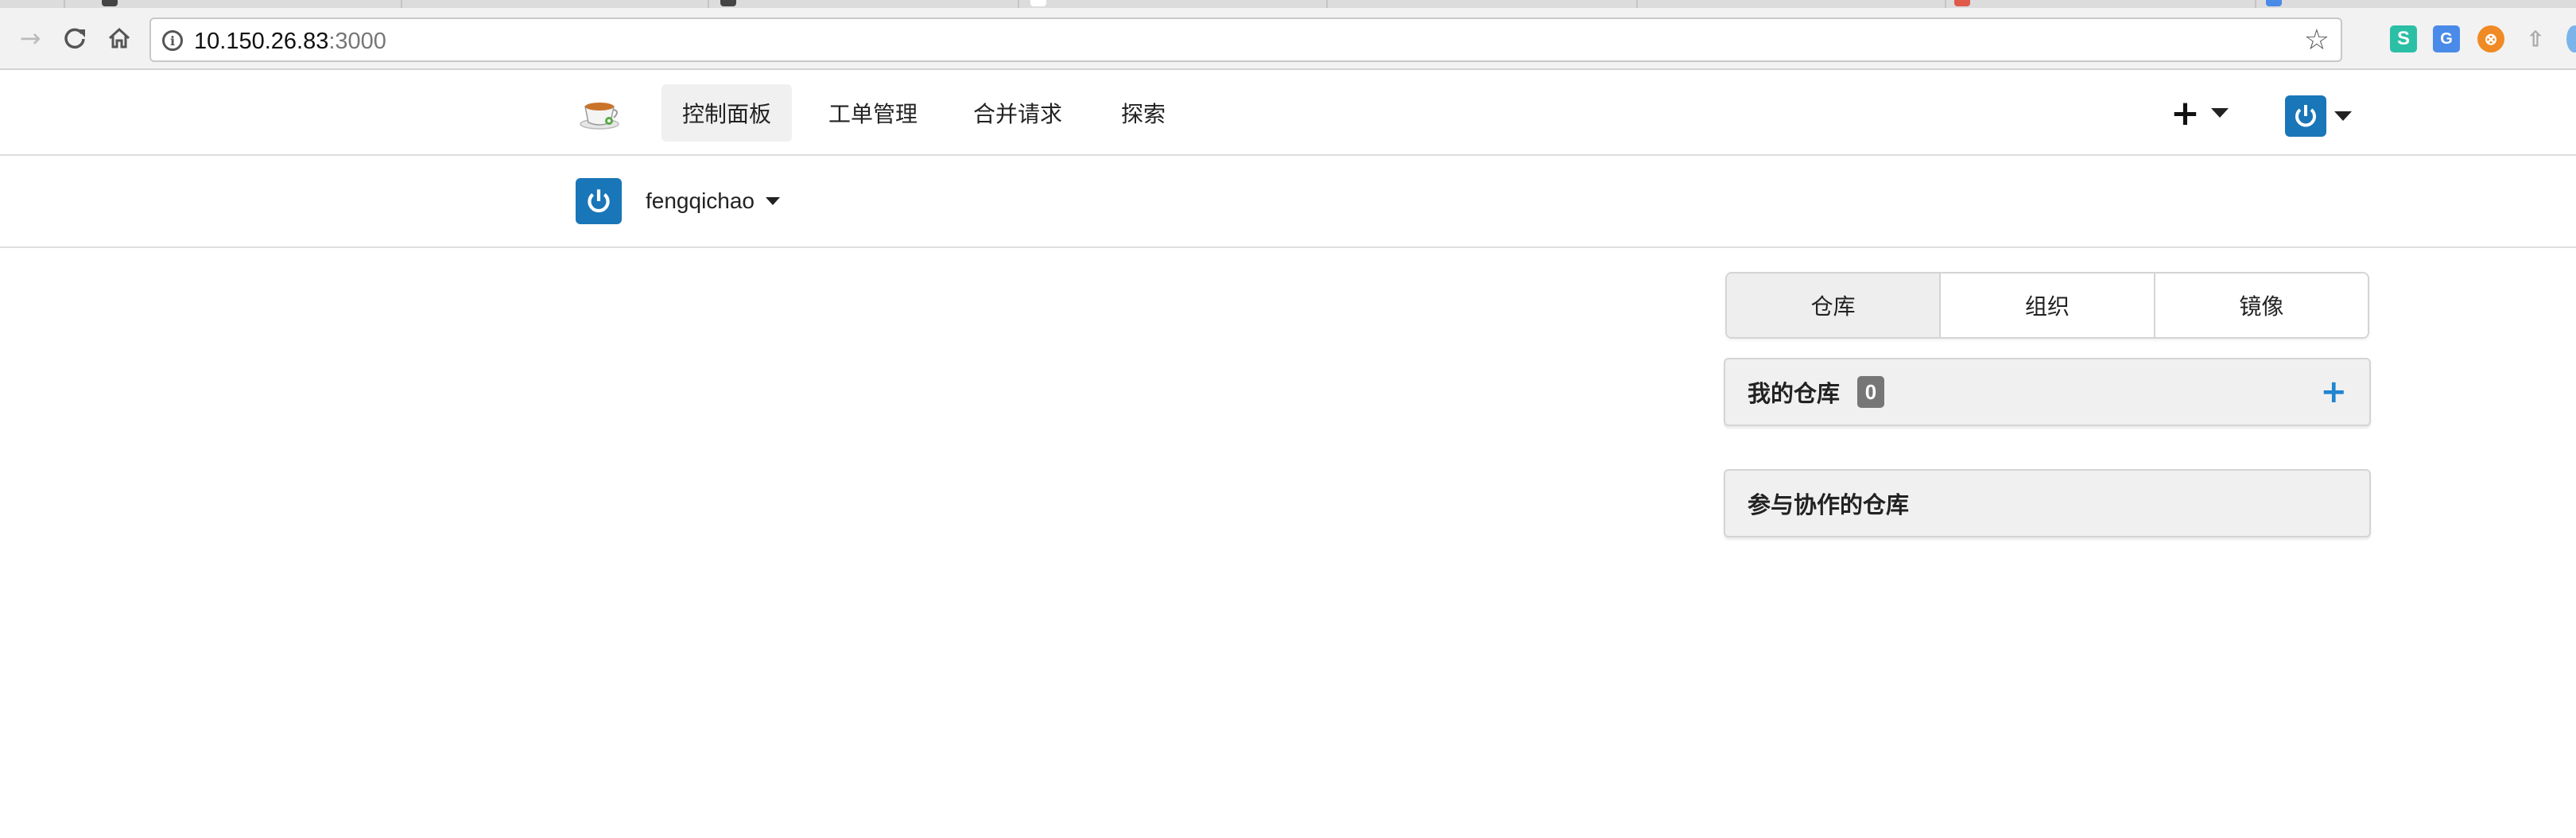  I want to click on nav-pull-requests-label: 合并请求, so click(1018, 114).